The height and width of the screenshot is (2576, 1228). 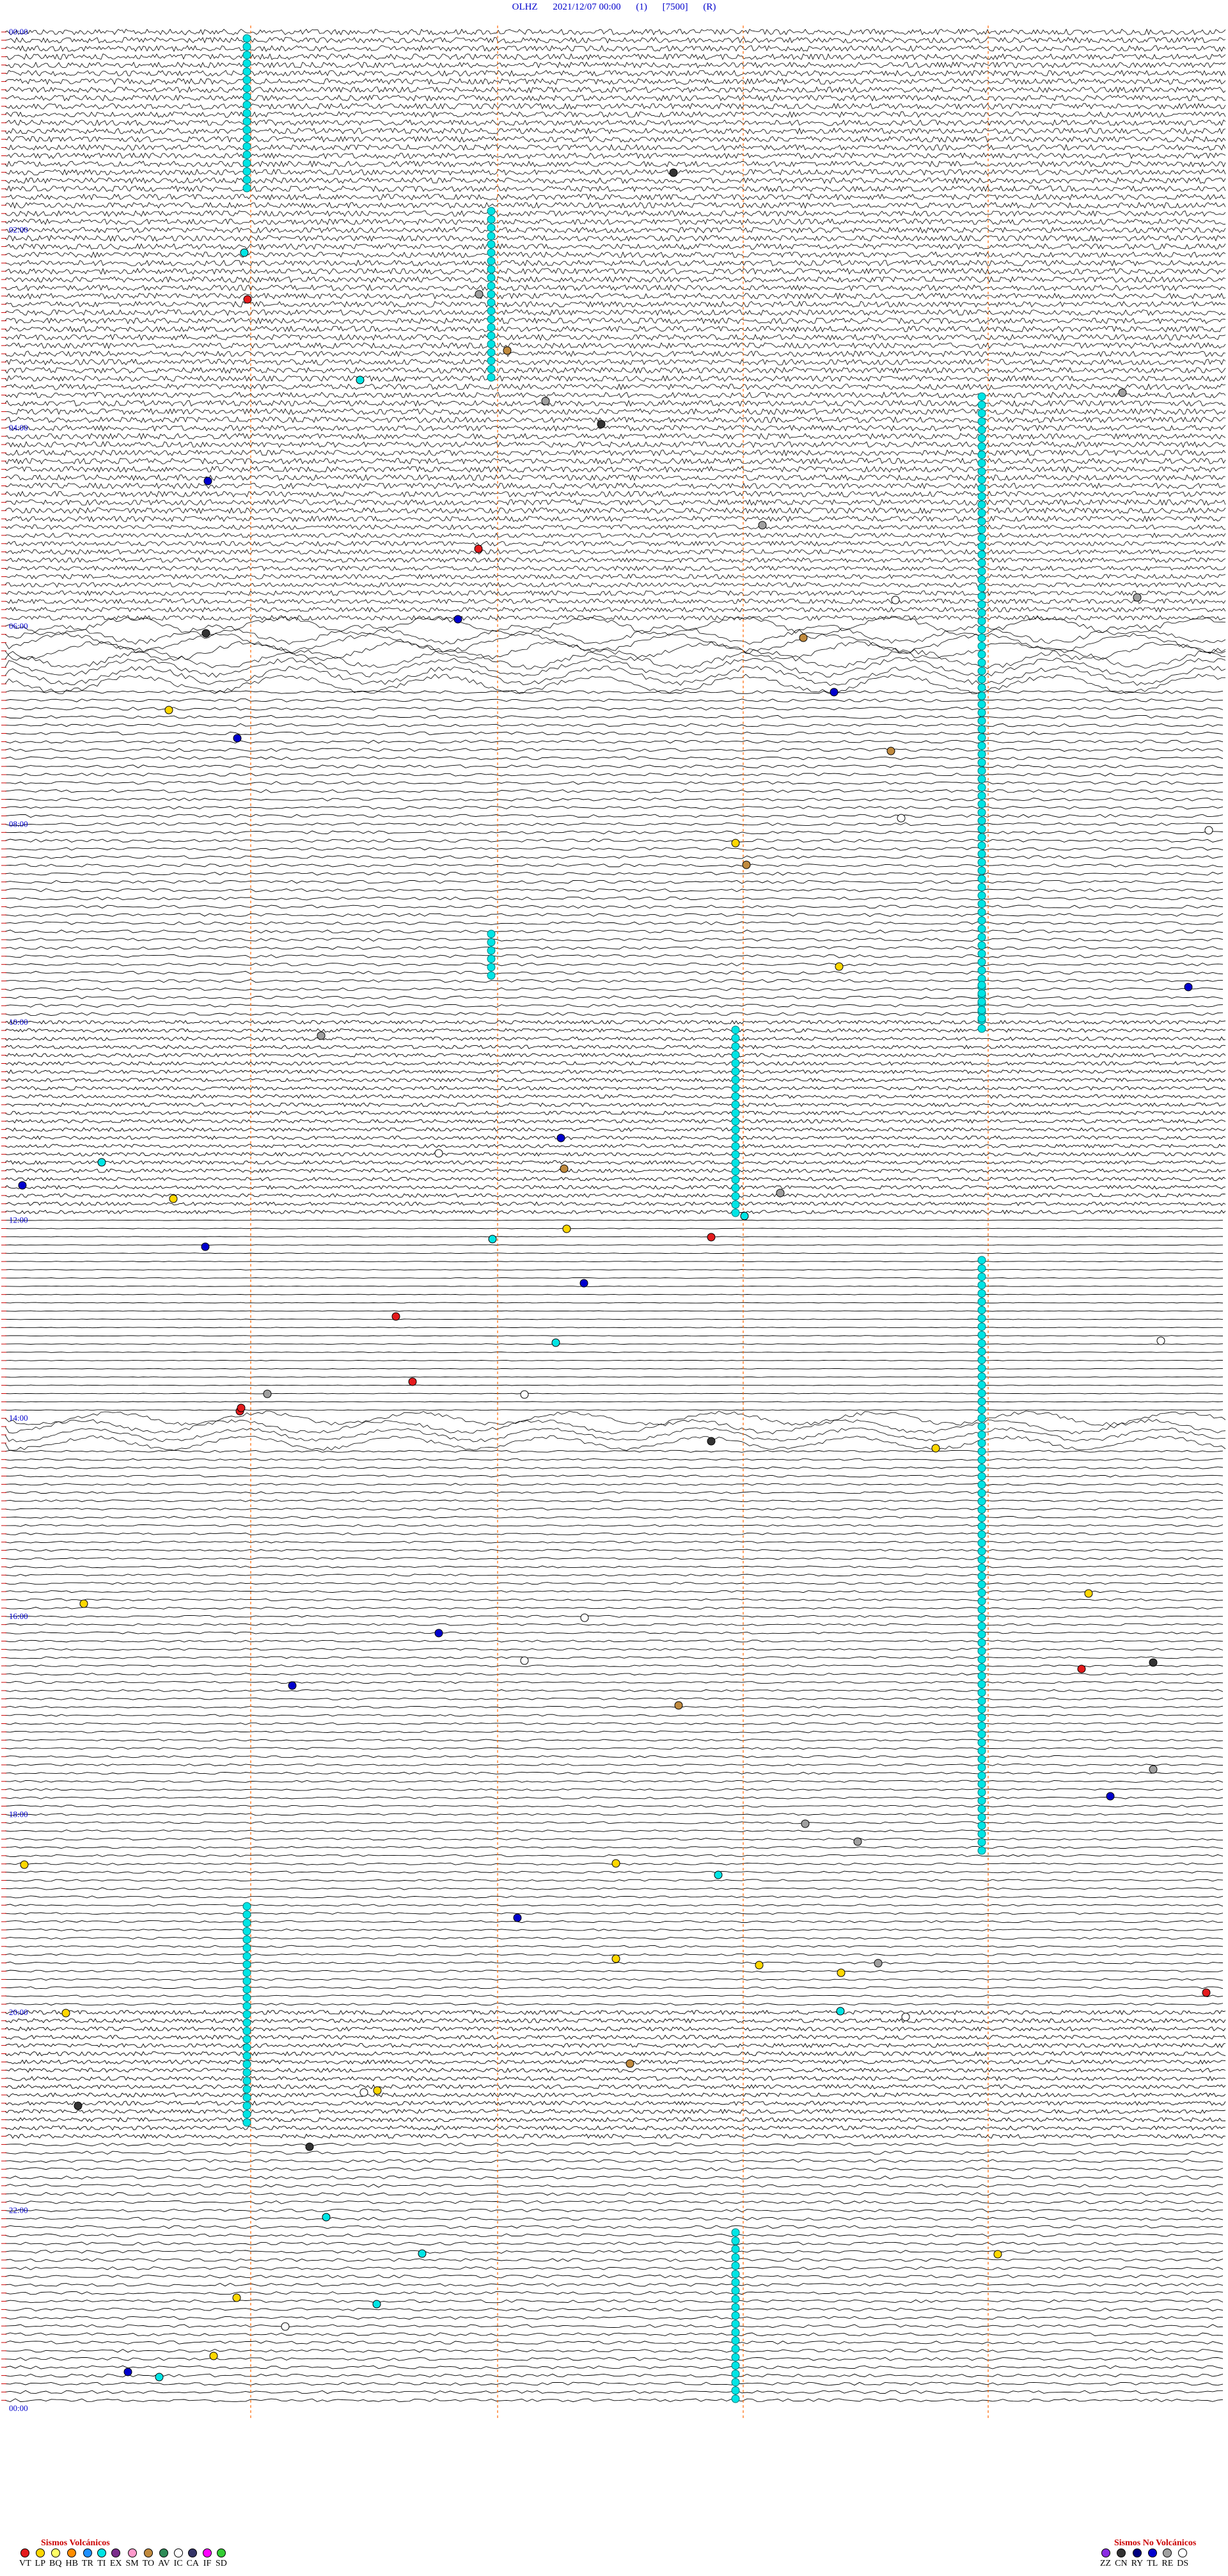 What do you see at coordinates (164, 2558) in the screenshot?
I see `legend-volcanic-item: AV` at bounding box center [164, 2558].